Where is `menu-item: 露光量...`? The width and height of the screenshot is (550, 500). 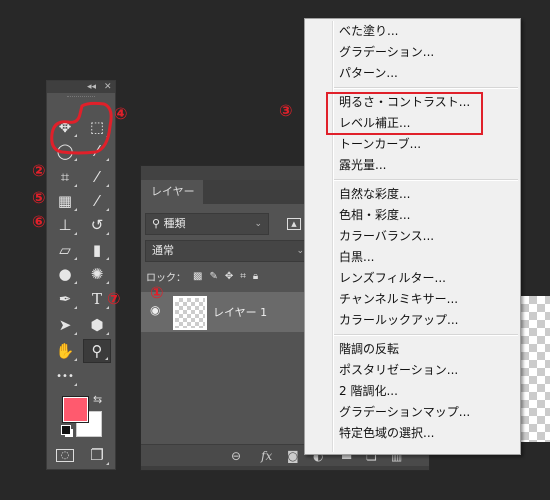 menu-item: 露光量... is located at coordinates (362, 165).